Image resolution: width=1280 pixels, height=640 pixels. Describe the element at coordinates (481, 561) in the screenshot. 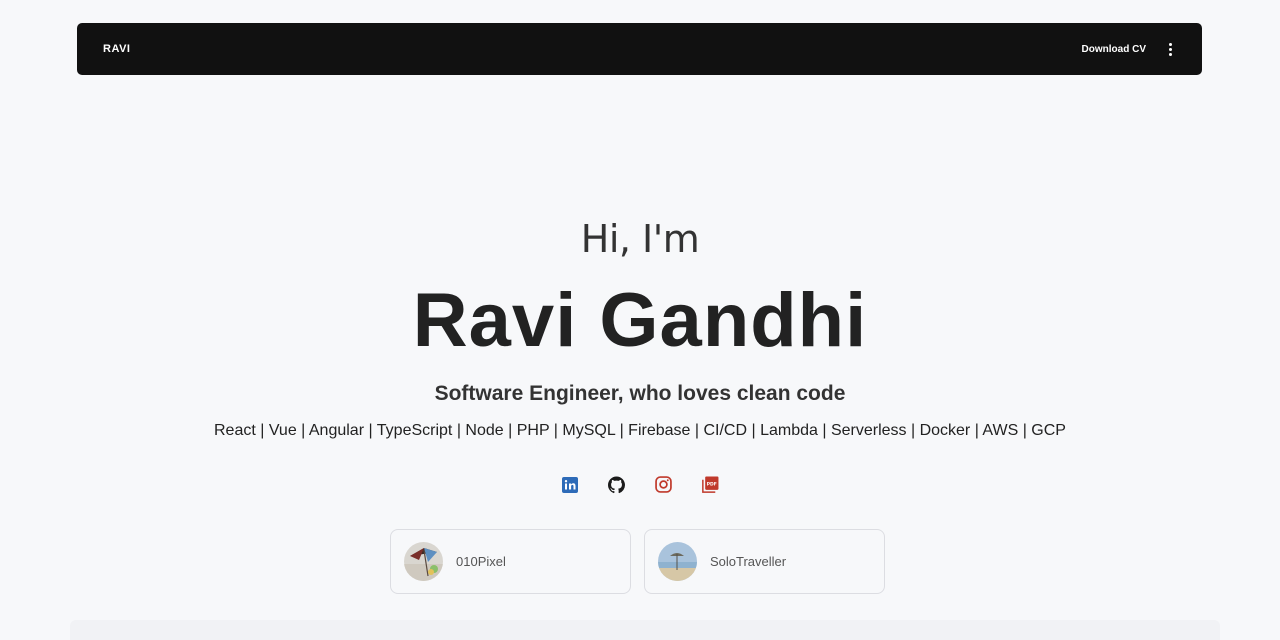

I see `profile-card-label: 010Pixel` at that location.